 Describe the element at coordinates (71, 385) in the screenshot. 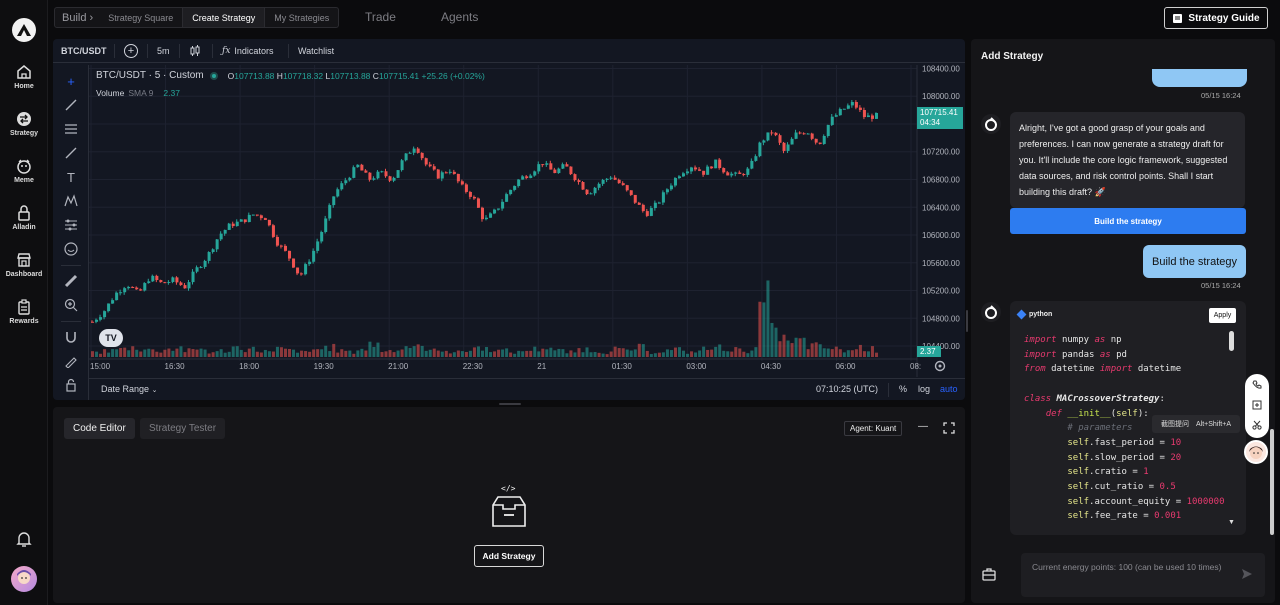

I see `lock-drawings-icon` at that location.